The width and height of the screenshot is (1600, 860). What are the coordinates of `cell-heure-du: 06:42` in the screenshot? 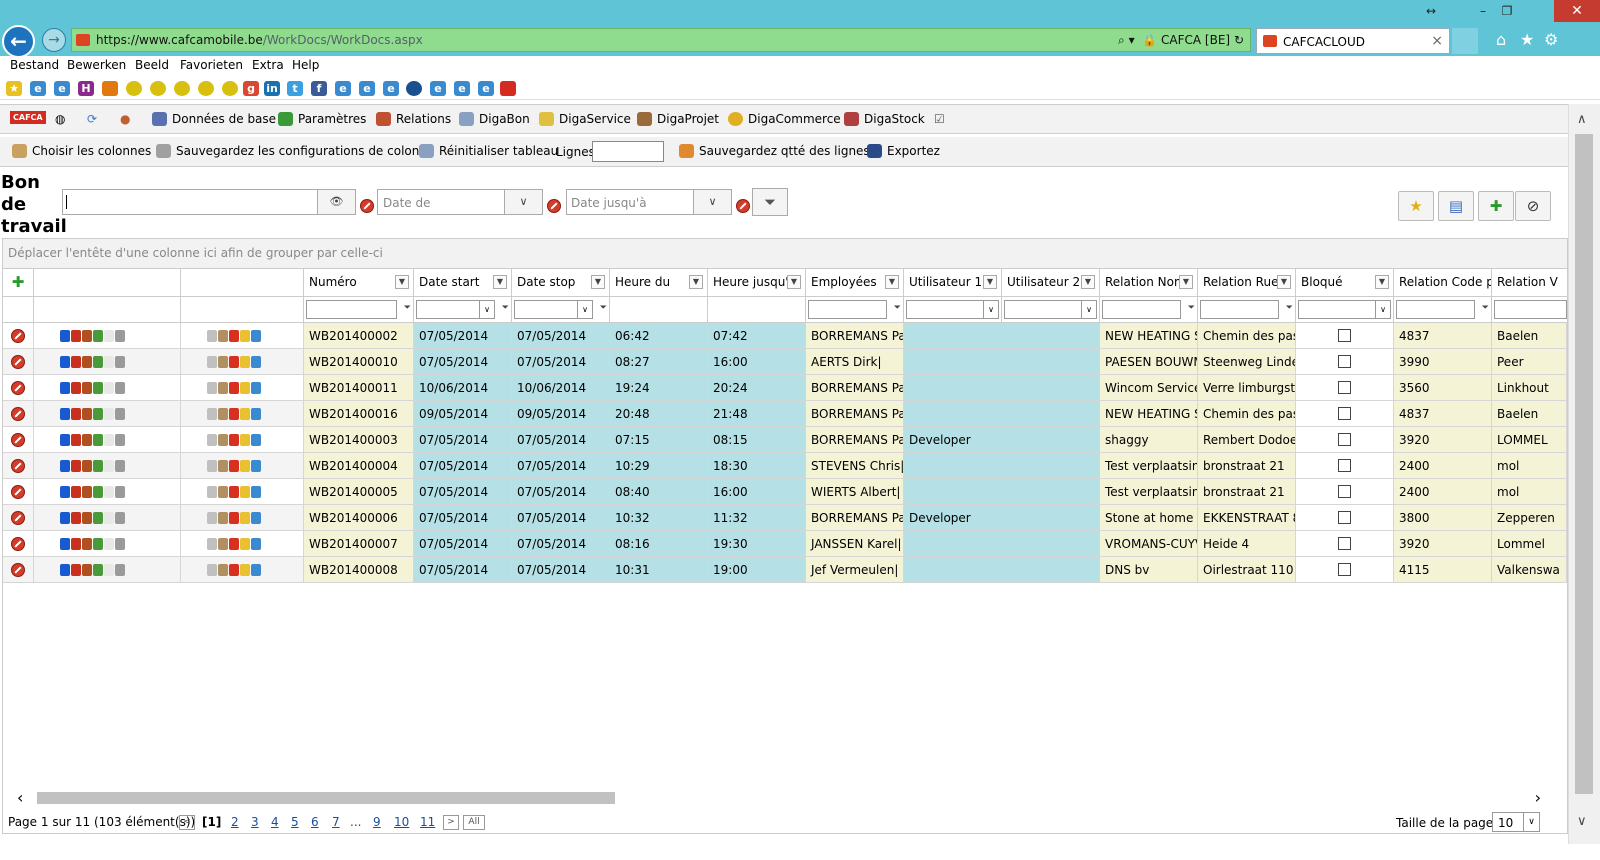 It's located at (659, 336).